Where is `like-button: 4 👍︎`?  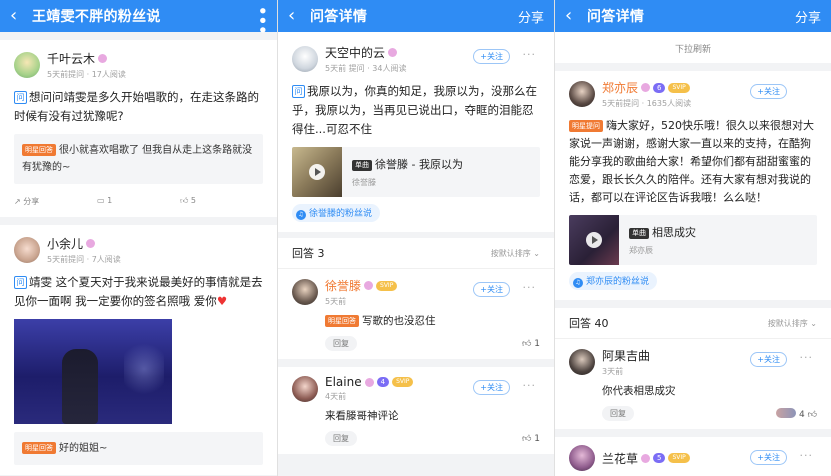
like-button: 4 👍︎ is located at coordinates (796, 413).